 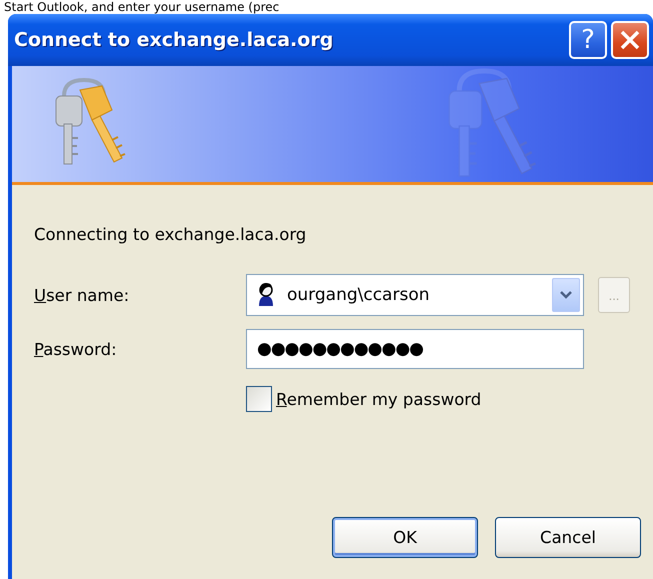 I want to click on connecting-message: Connecting to exchange.laca.org, so click(x=171, y=234).